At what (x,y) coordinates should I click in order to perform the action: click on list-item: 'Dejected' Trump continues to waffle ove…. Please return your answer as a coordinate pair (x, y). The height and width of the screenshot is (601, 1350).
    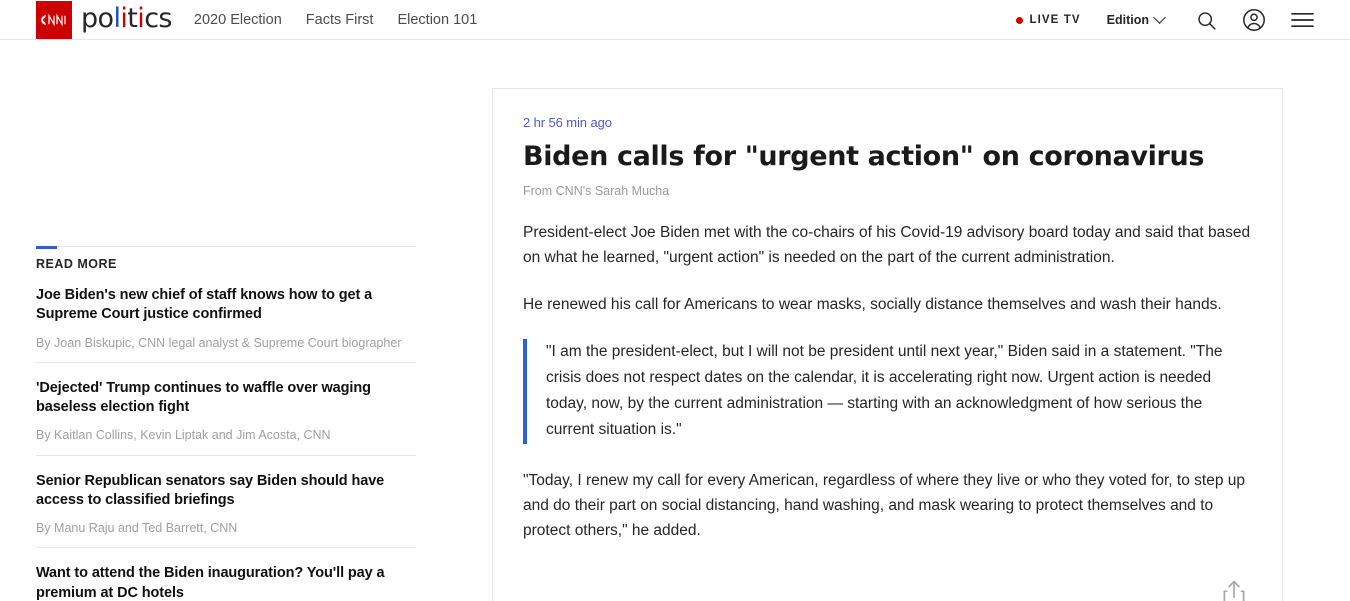
    Looking at the image, I should click on (226, 408).